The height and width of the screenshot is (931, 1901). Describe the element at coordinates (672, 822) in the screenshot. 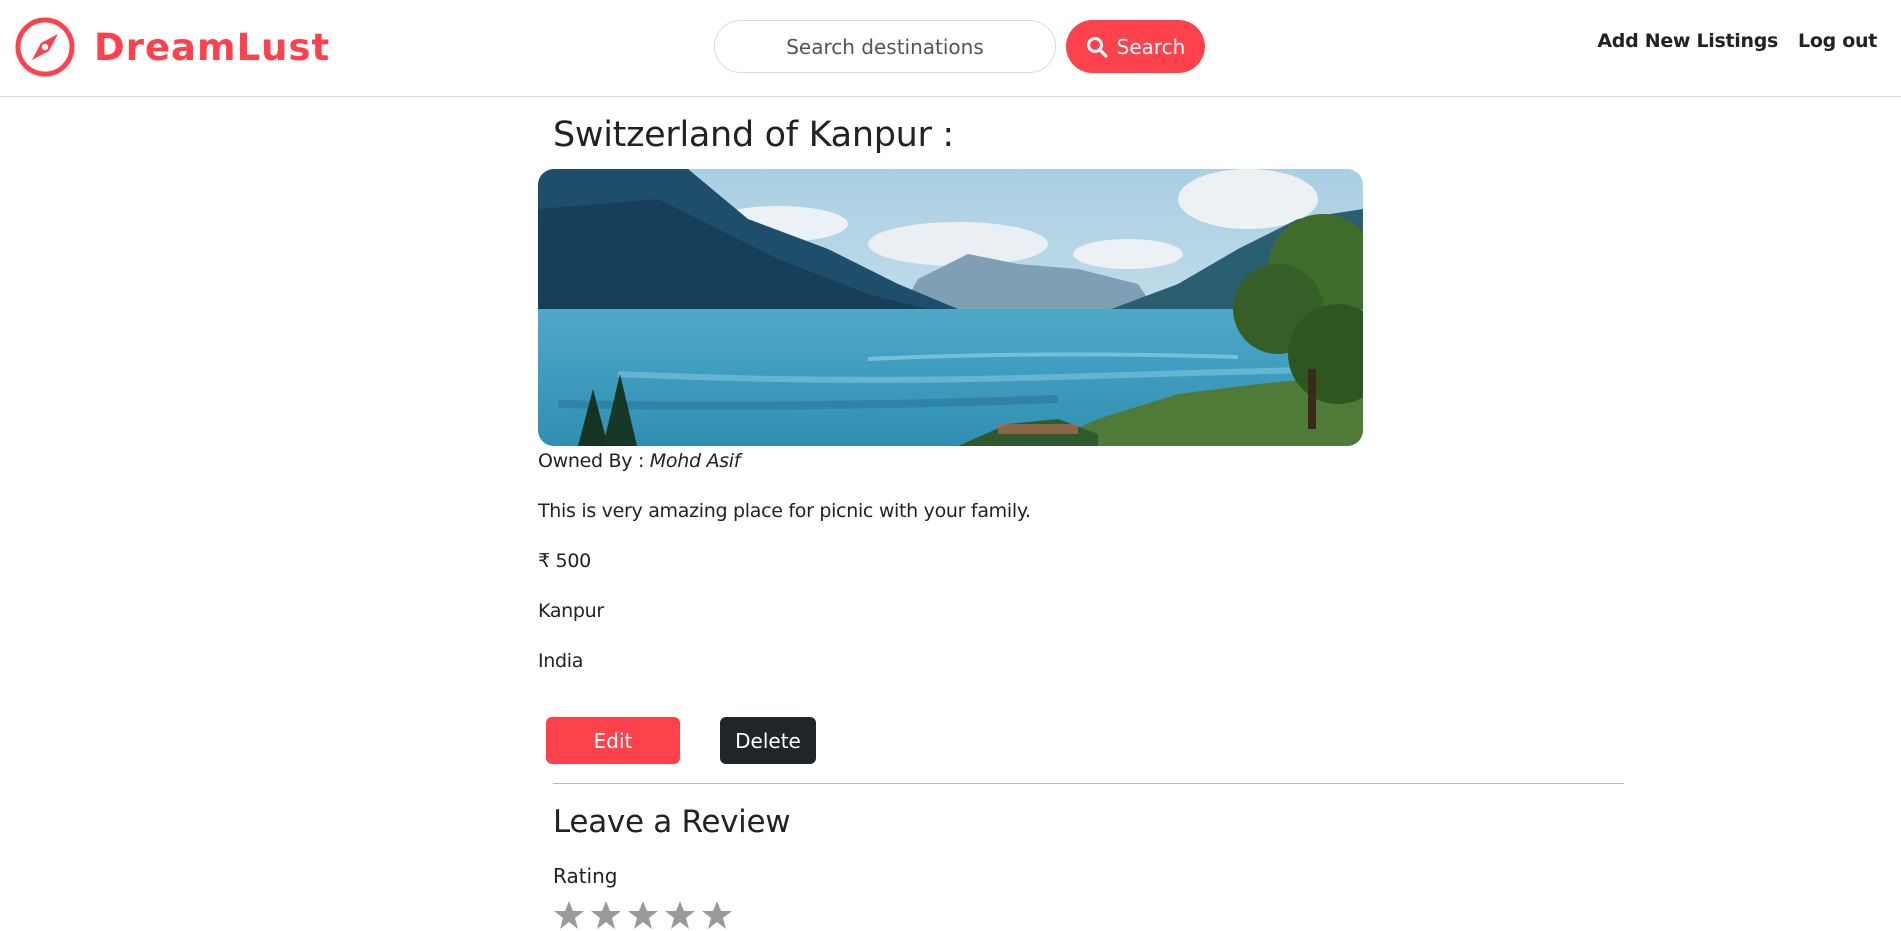

I see `review-heading: Leave a Review` at that location.